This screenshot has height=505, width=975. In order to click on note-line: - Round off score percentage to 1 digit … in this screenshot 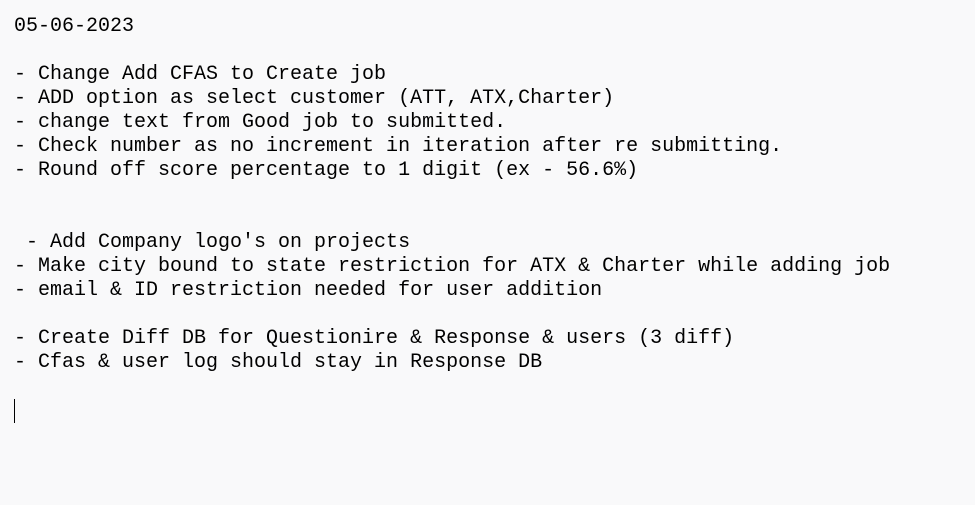, I will do `click(326, 170)`.